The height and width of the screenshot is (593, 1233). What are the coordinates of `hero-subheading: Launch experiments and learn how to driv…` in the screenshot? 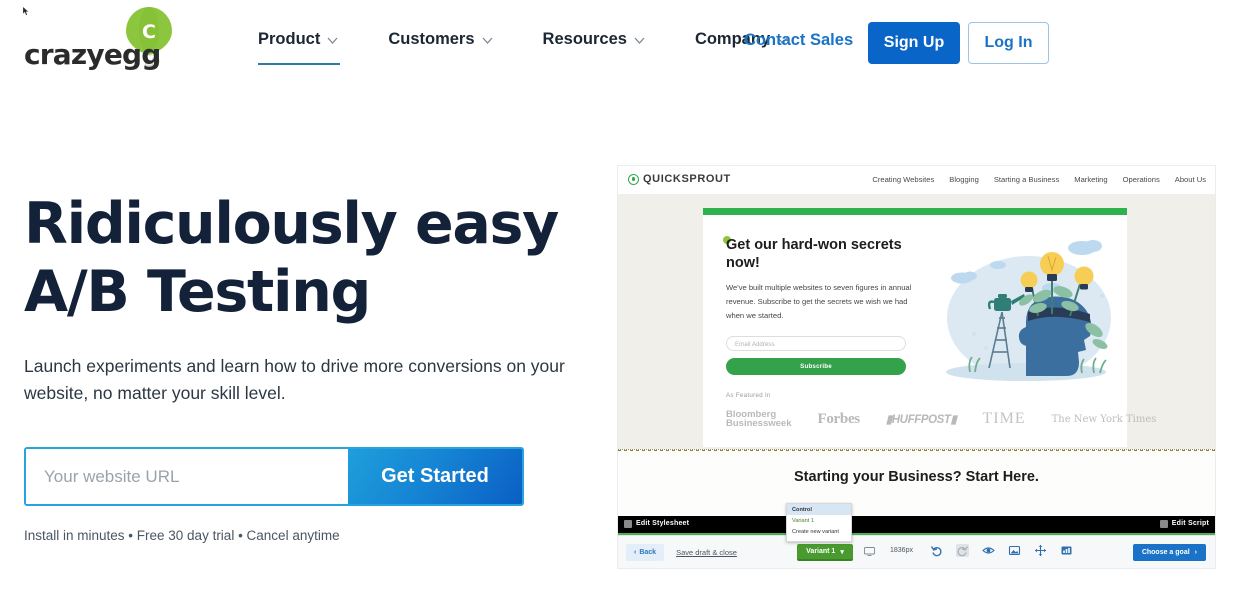 It's located at (294, 379).